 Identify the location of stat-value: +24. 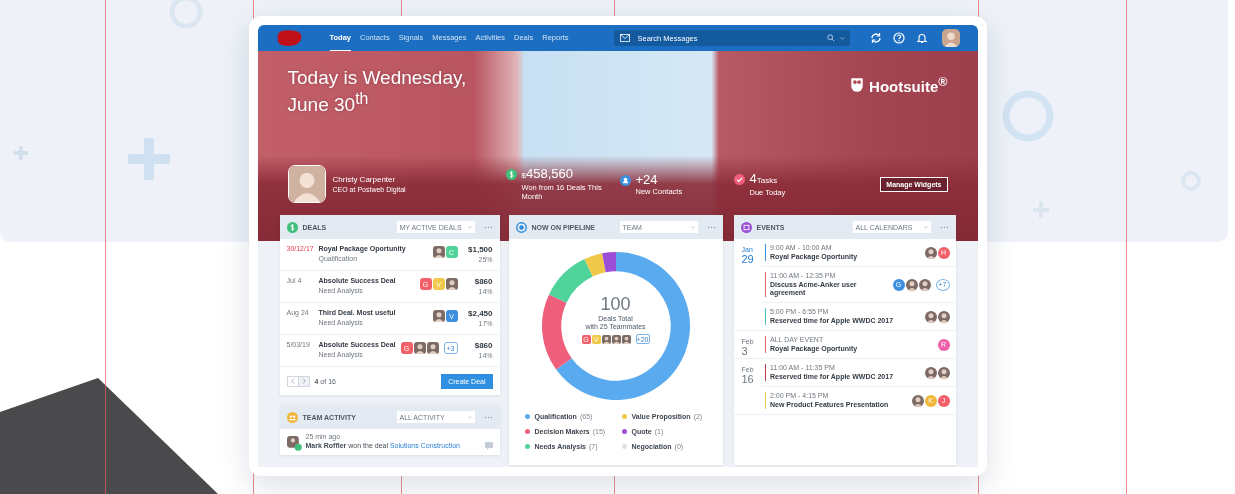
(647, 179).